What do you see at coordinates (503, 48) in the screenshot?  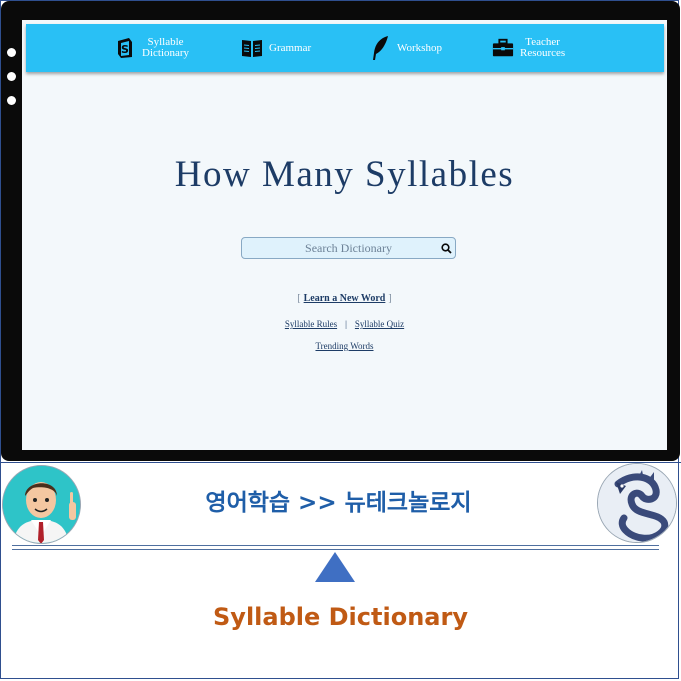 I see `briefcase-icon` at bounding box center [503, 48].